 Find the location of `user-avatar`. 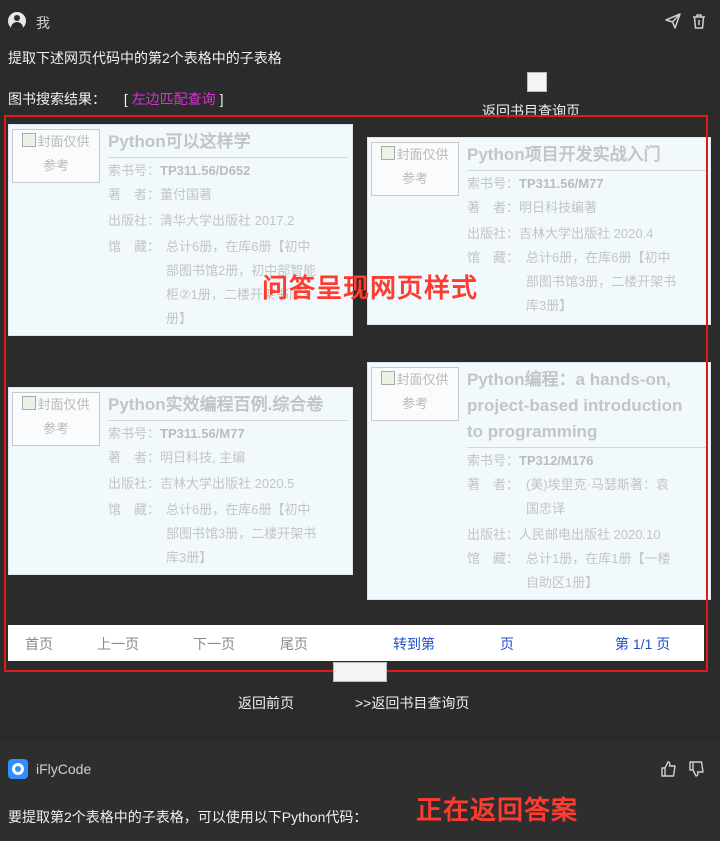

user-avatar is located at coordinates (17, 21).